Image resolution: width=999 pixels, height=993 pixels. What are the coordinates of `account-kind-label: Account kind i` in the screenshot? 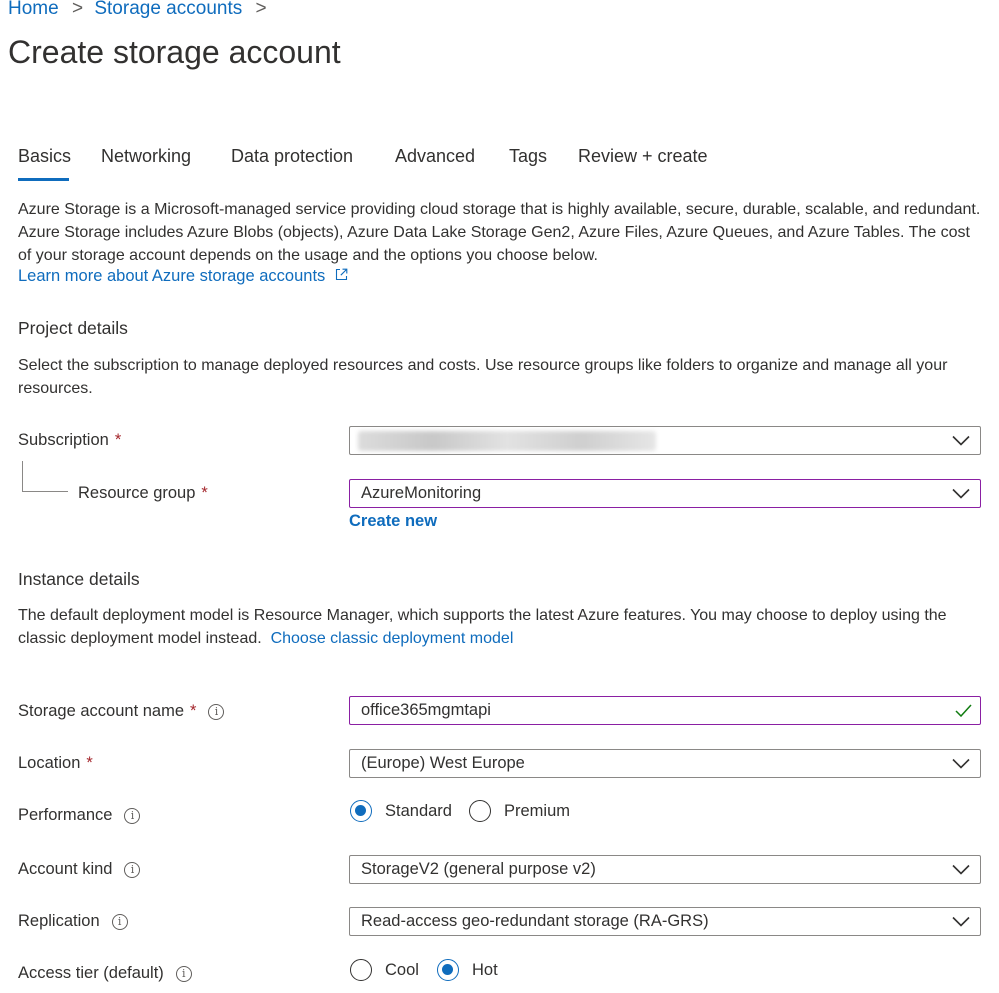 It's located at (79, 869).